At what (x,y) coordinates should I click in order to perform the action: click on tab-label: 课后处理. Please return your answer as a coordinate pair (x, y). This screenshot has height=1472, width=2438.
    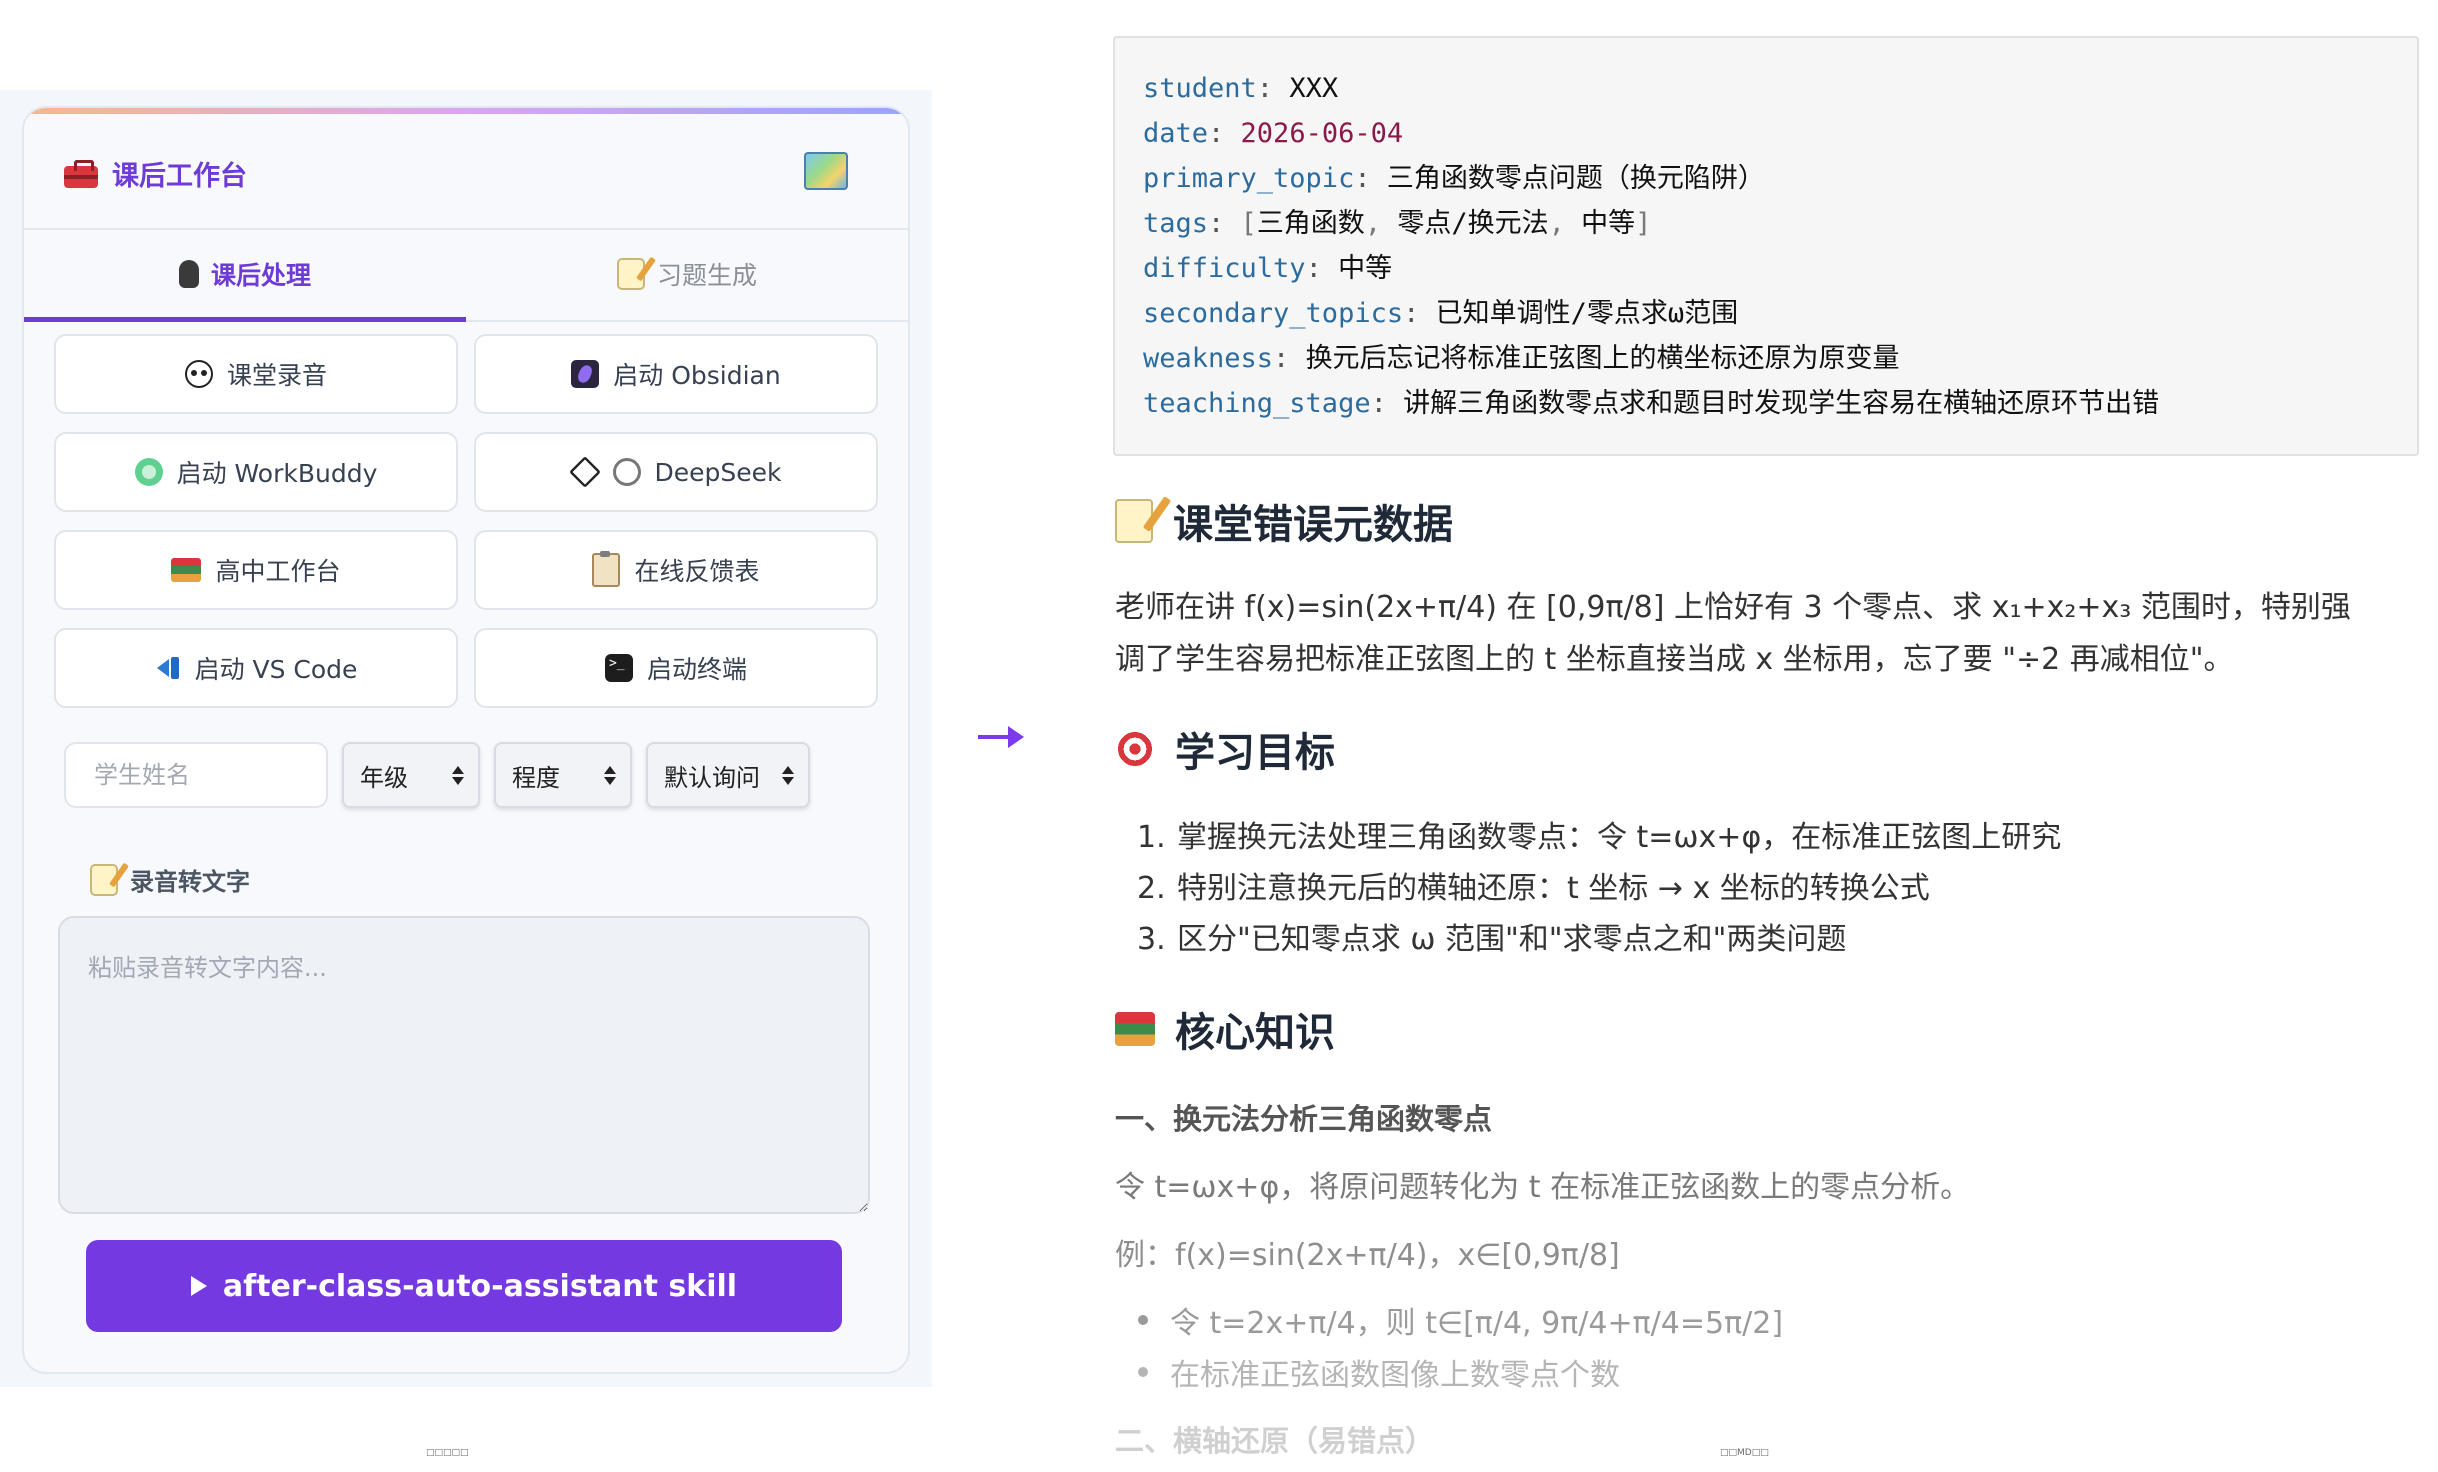
    Looking at the image, I should click on (260, 275).